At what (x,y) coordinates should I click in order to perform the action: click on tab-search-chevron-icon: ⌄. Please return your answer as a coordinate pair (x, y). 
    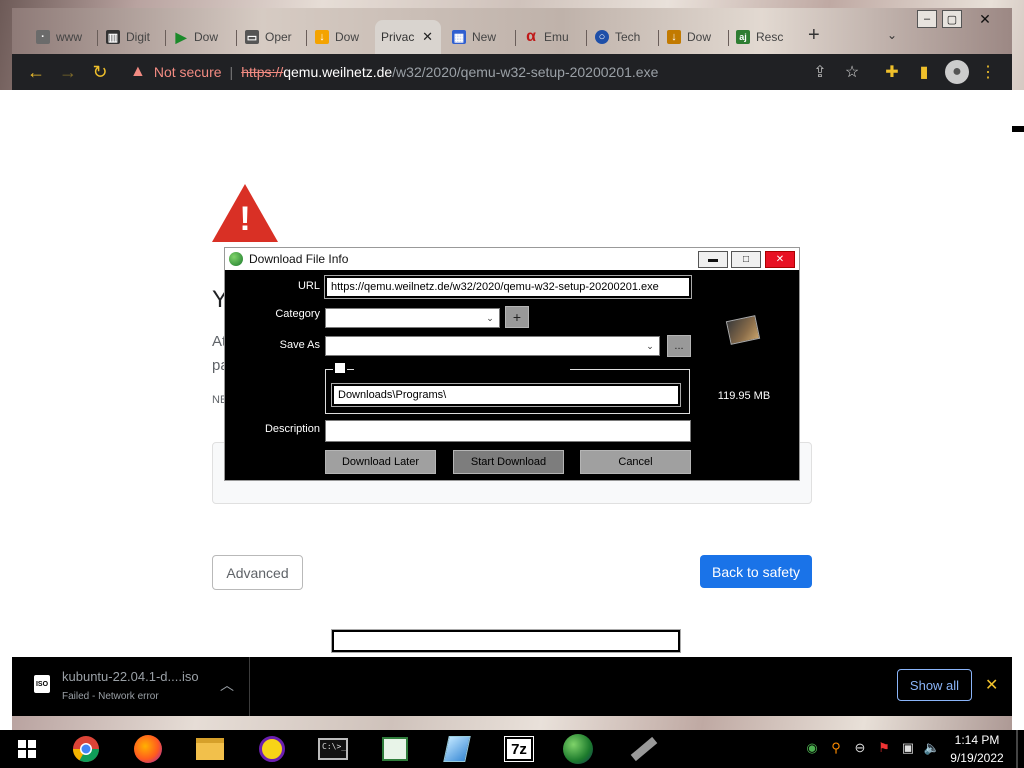
    Looking at the image, I should click on (892, 35).